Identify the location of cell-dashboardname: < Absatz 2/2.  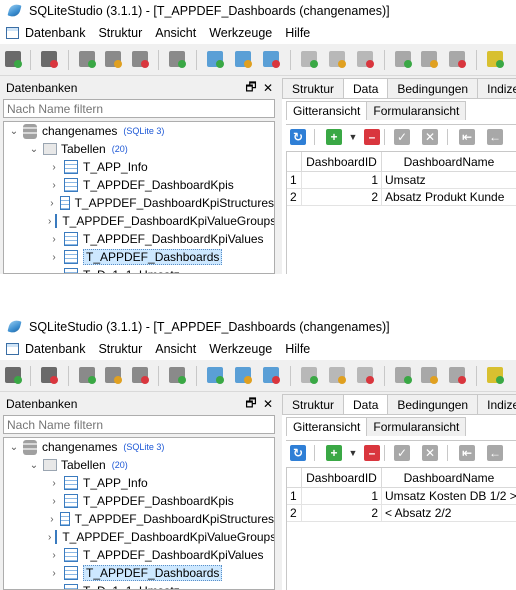
(449, 513).